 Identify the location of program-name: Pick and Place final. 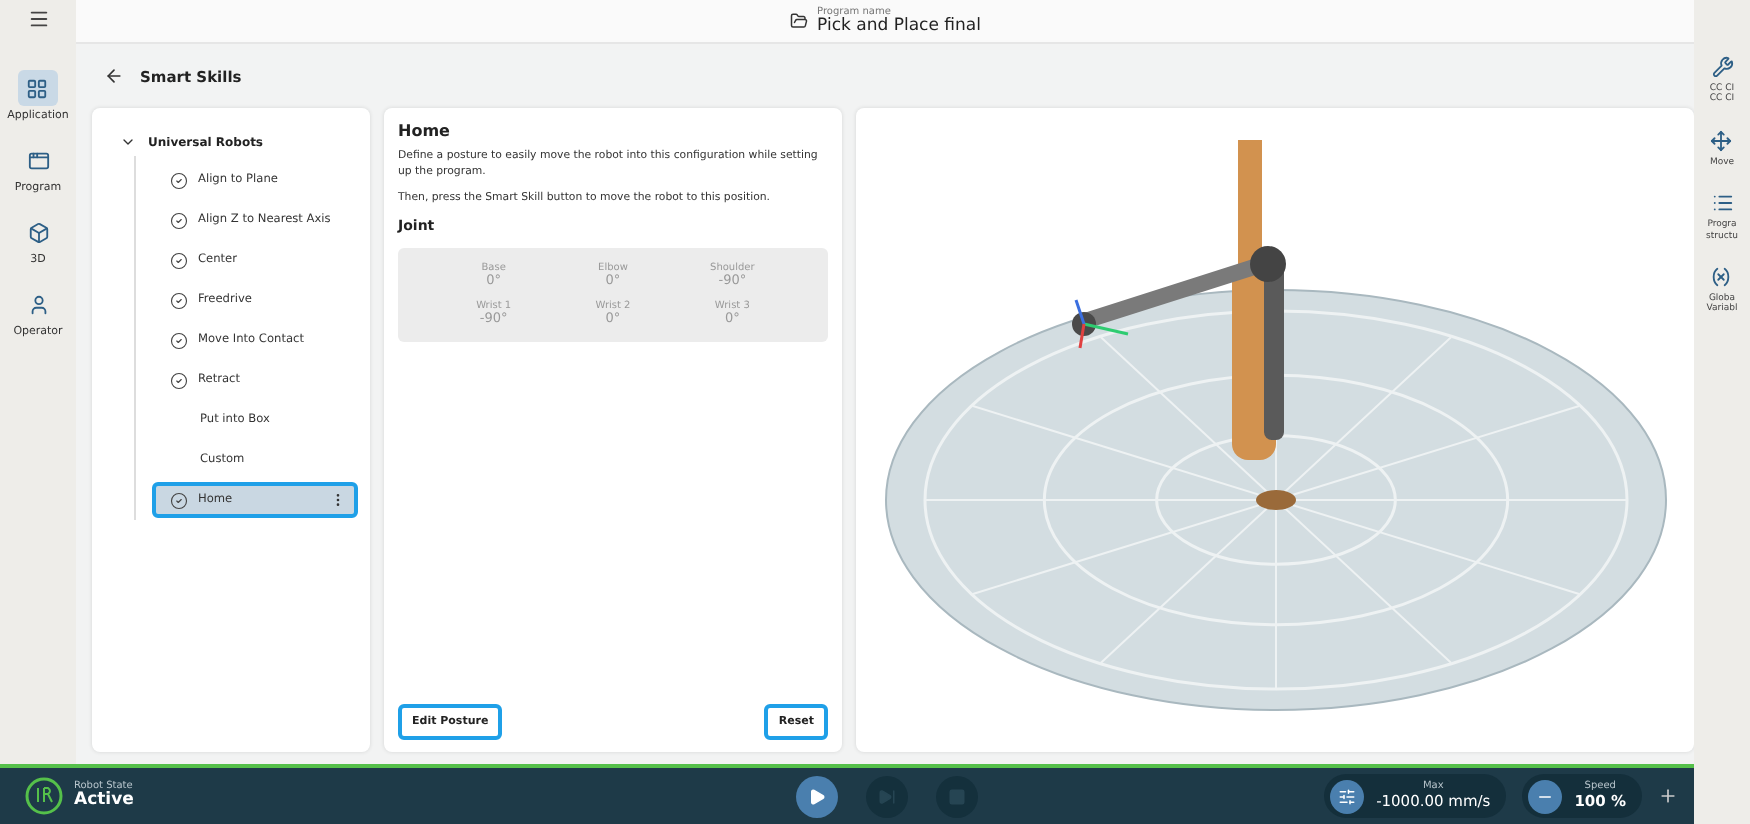
(899, 26).